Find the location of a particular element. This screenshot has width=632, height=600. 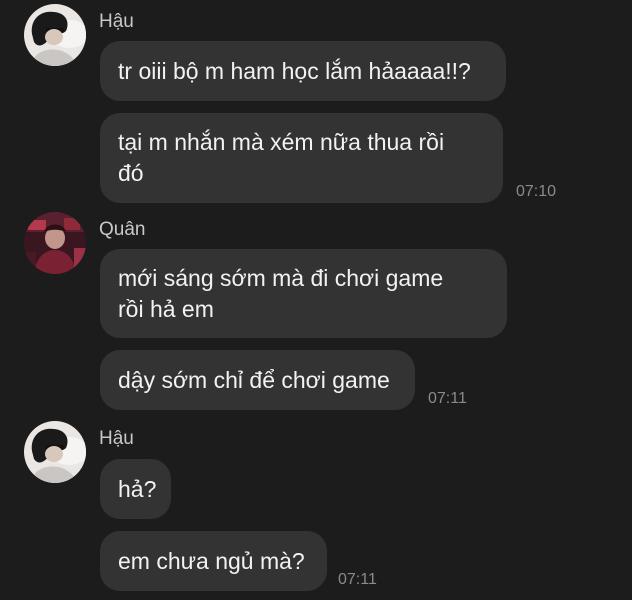

message-bubble: tại m nhắn mà xém nữa thua rồi đó is located at coordinates (301, 158).